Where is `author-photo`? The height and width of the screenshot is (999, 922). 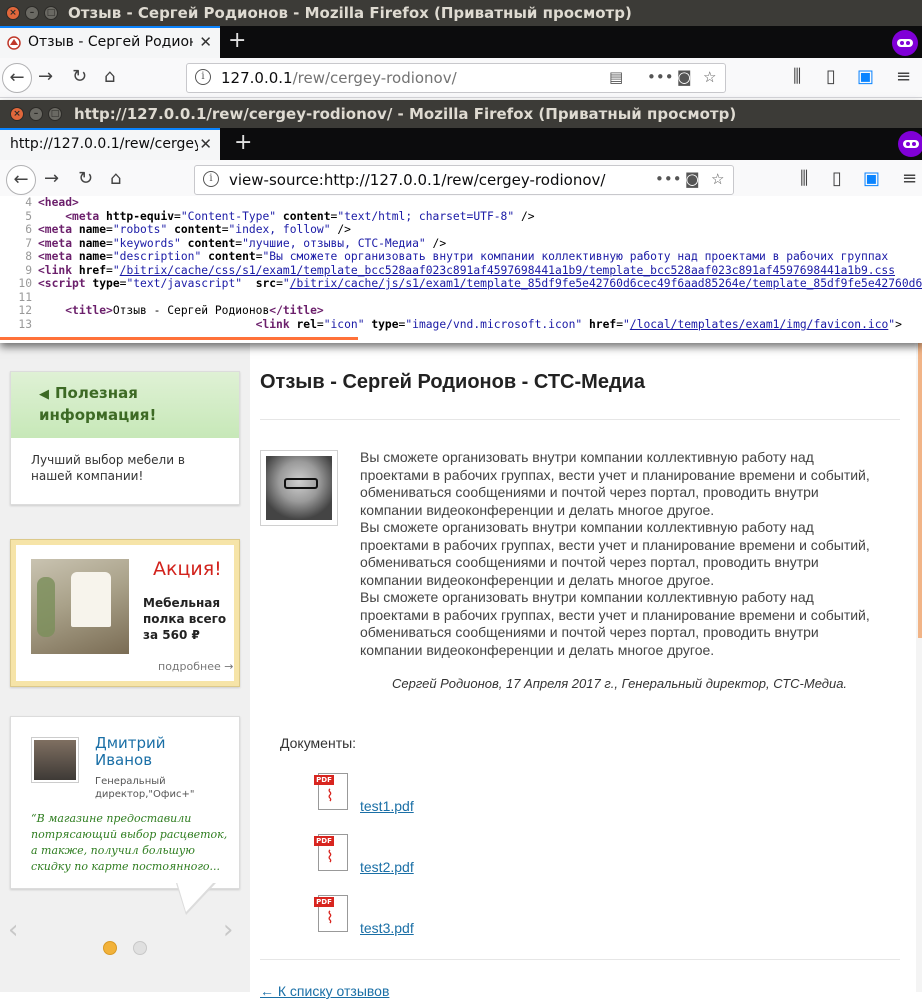 author-photo is located at coordinates (299, 488).